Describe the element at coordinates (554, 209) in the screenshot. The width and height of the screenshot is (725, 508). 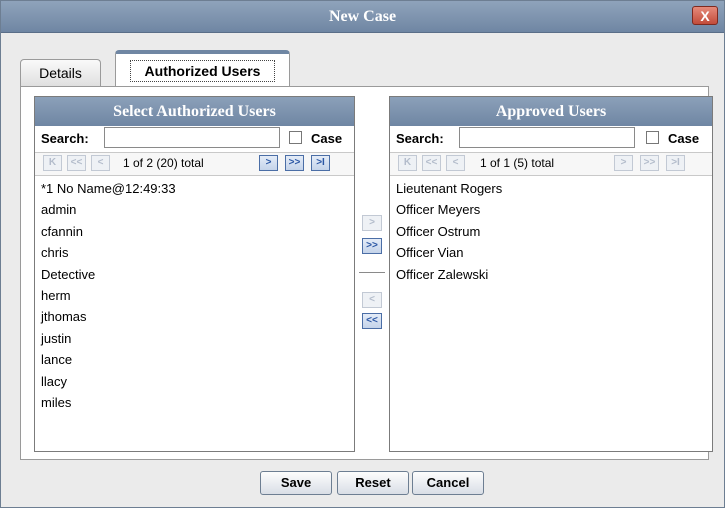
I see `list-item: Officer Meyers` at that location.